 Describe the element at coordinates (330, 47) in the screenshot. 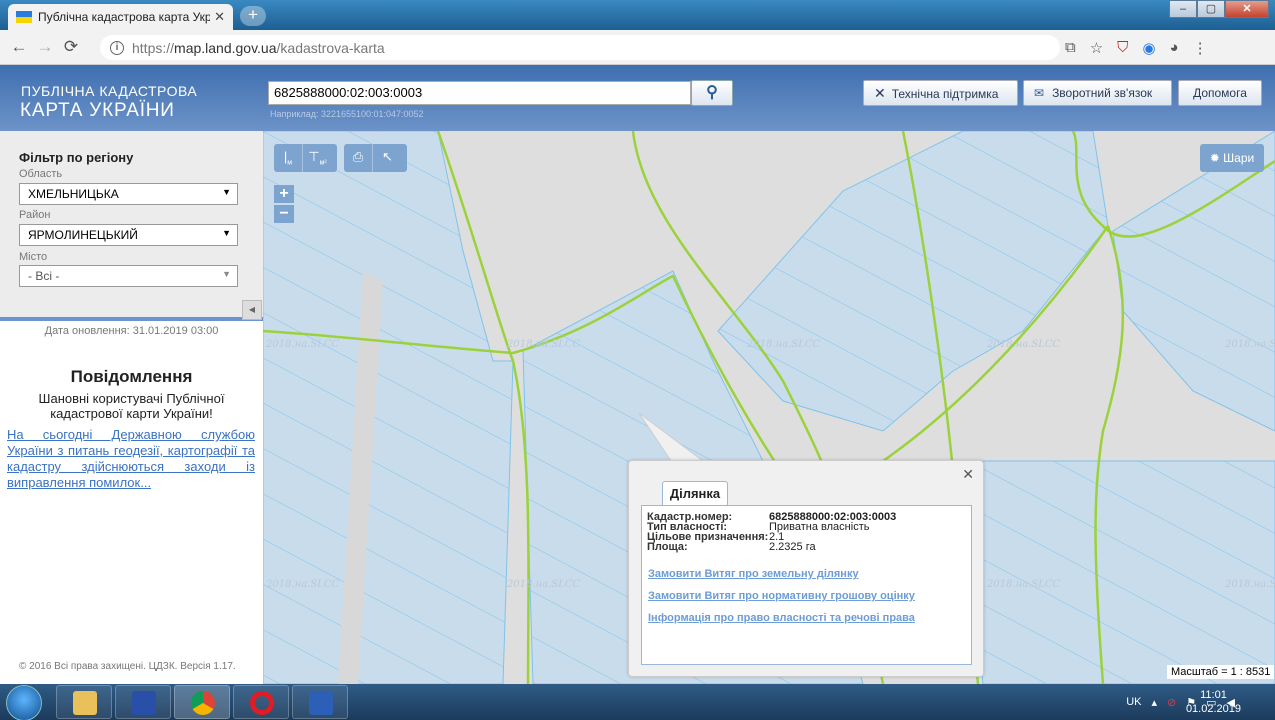

I see `url-path: /kadastrova-karta` at that location.